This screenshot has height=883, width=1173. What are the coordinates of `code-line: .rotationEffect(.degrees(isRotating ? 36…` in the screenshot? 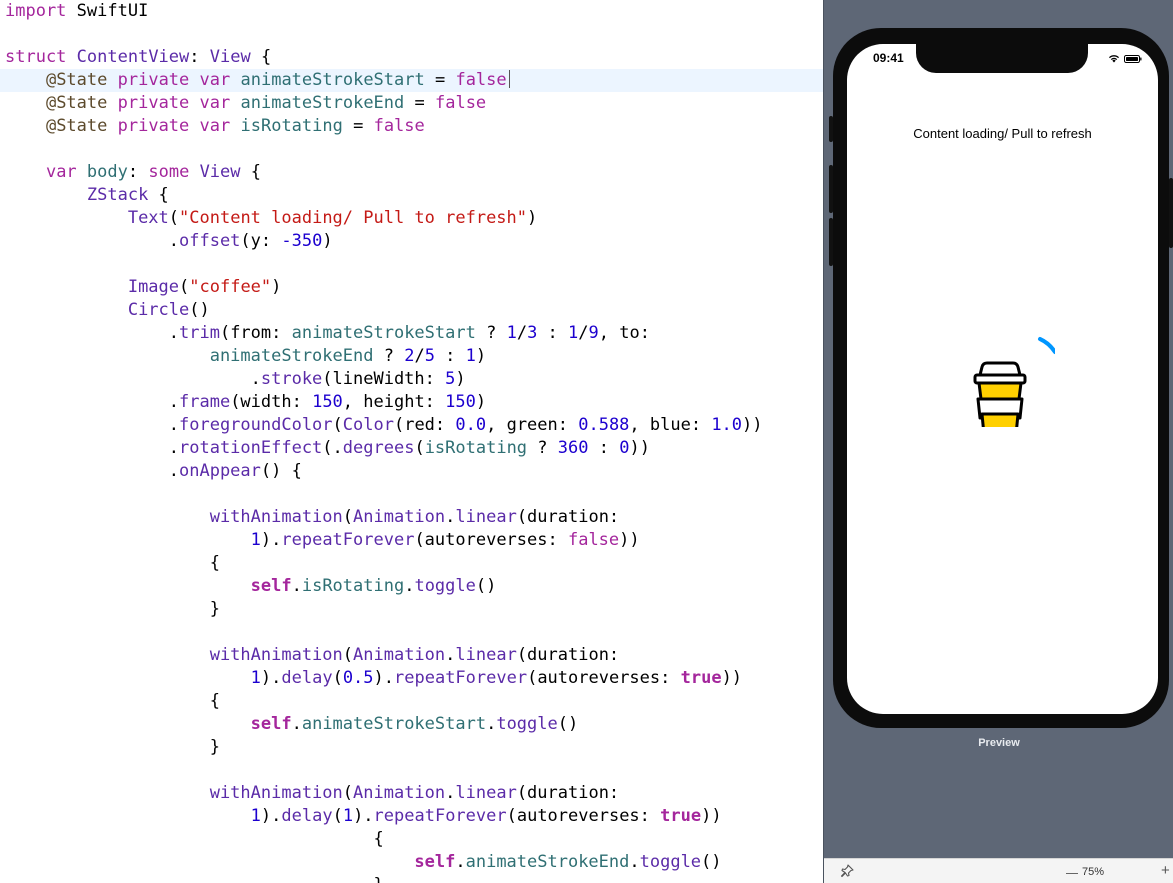 It's located at (411, 448).